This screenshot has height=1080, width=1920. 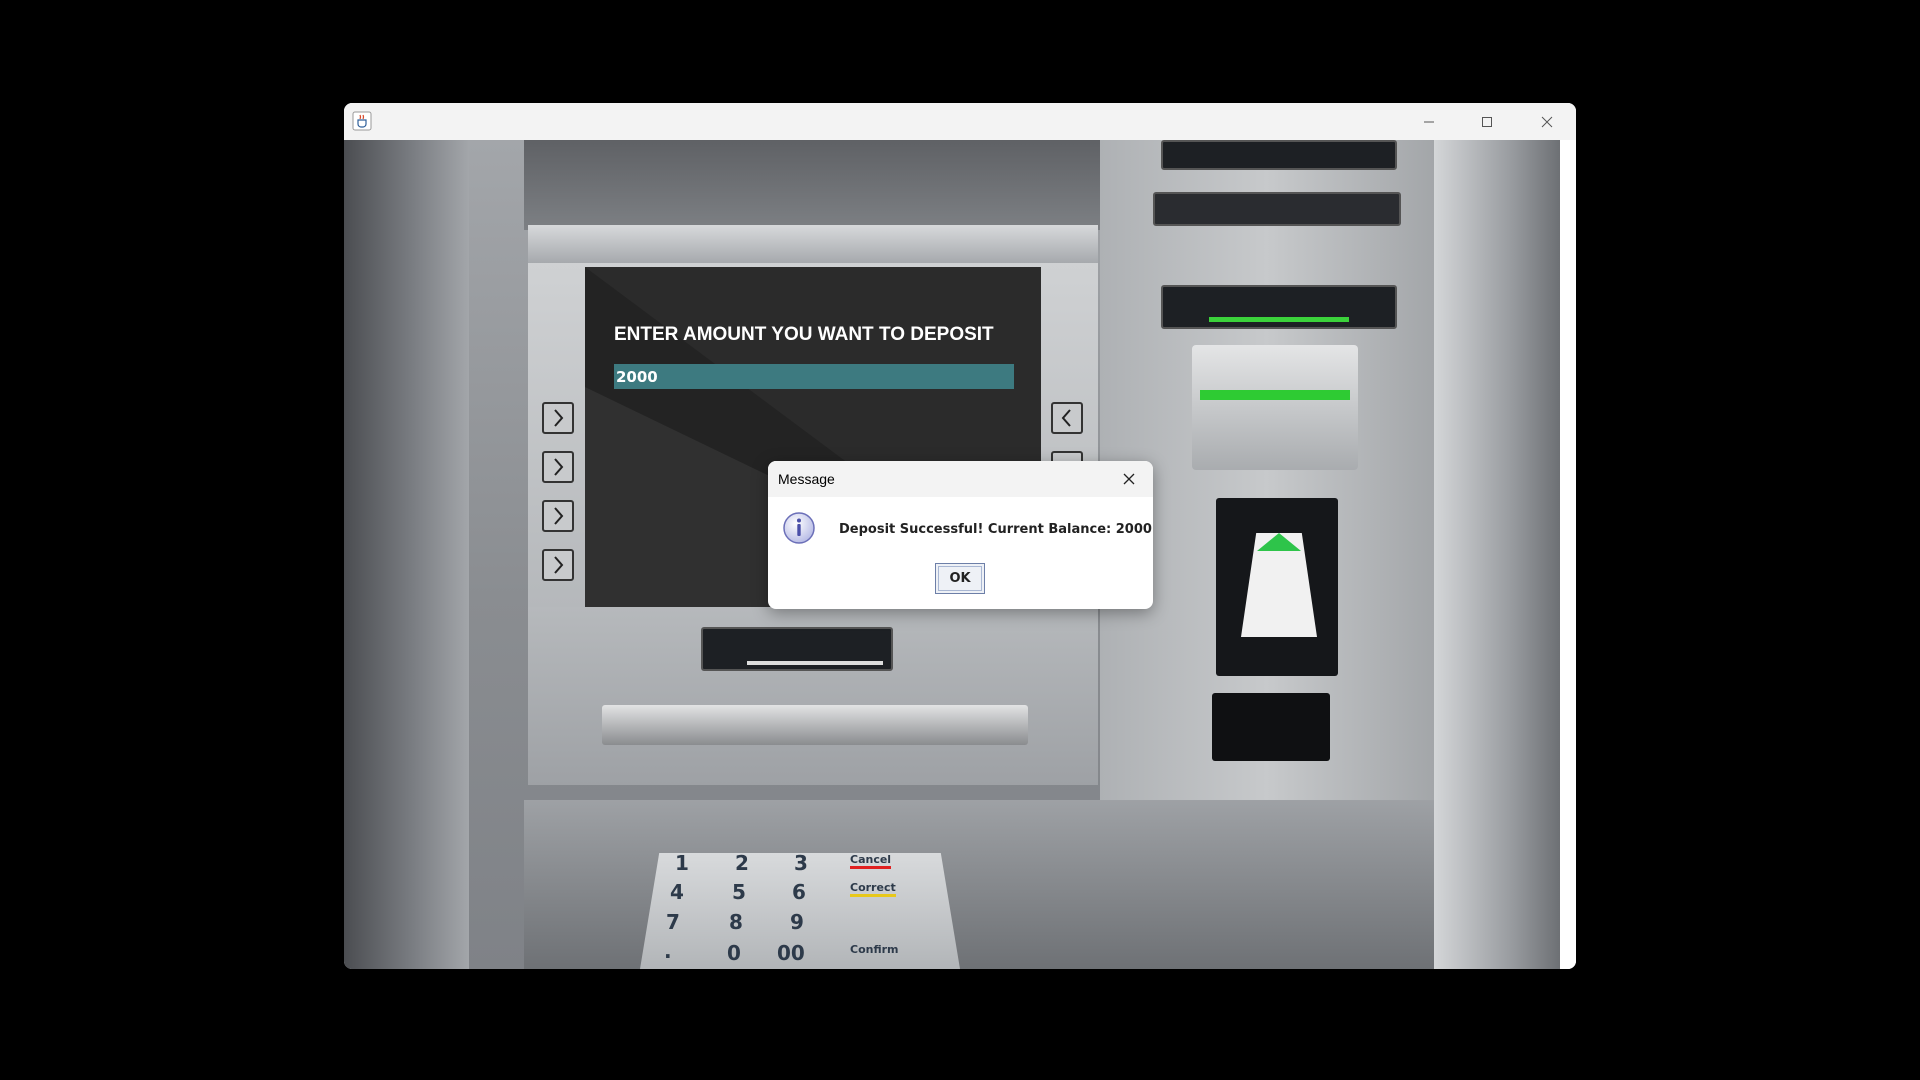 What do you see at coordinates (673, 922) in the screenshot?
I see `keypad-key: 7` at bounding box center [673, 922].